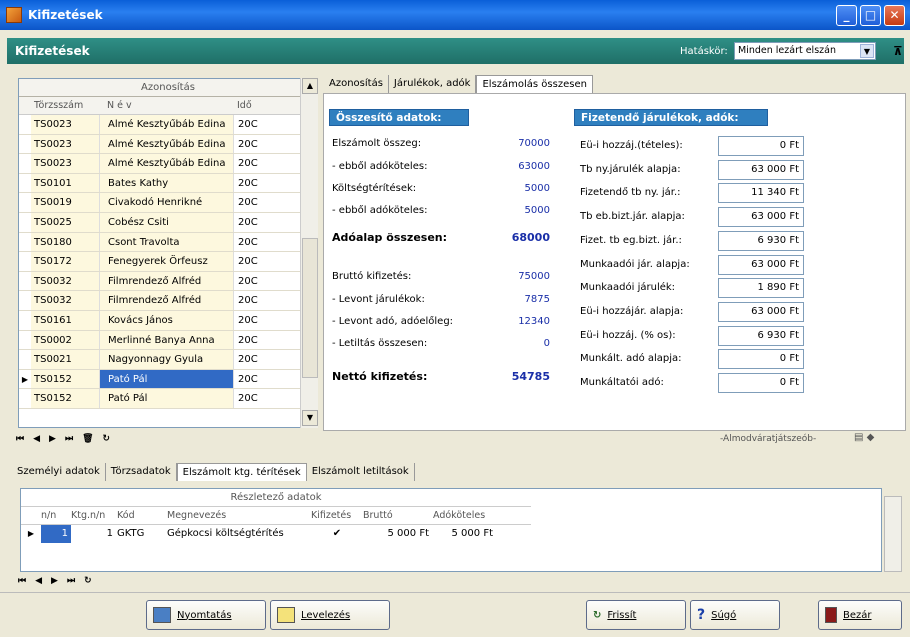 The image size is (910, 637). Describe the element at coordinates (761, 288) in the screenshot. I see `payable-field: 1 890 Ft` at that location.